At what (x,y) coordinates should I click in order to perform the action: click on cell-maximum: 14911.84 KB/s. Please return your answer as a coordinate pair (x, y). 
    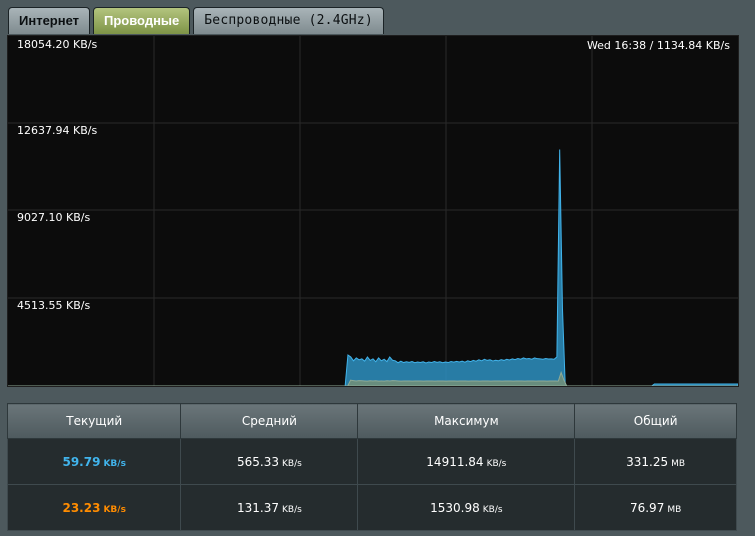
    Looking at the image, I should click on (466, 461).